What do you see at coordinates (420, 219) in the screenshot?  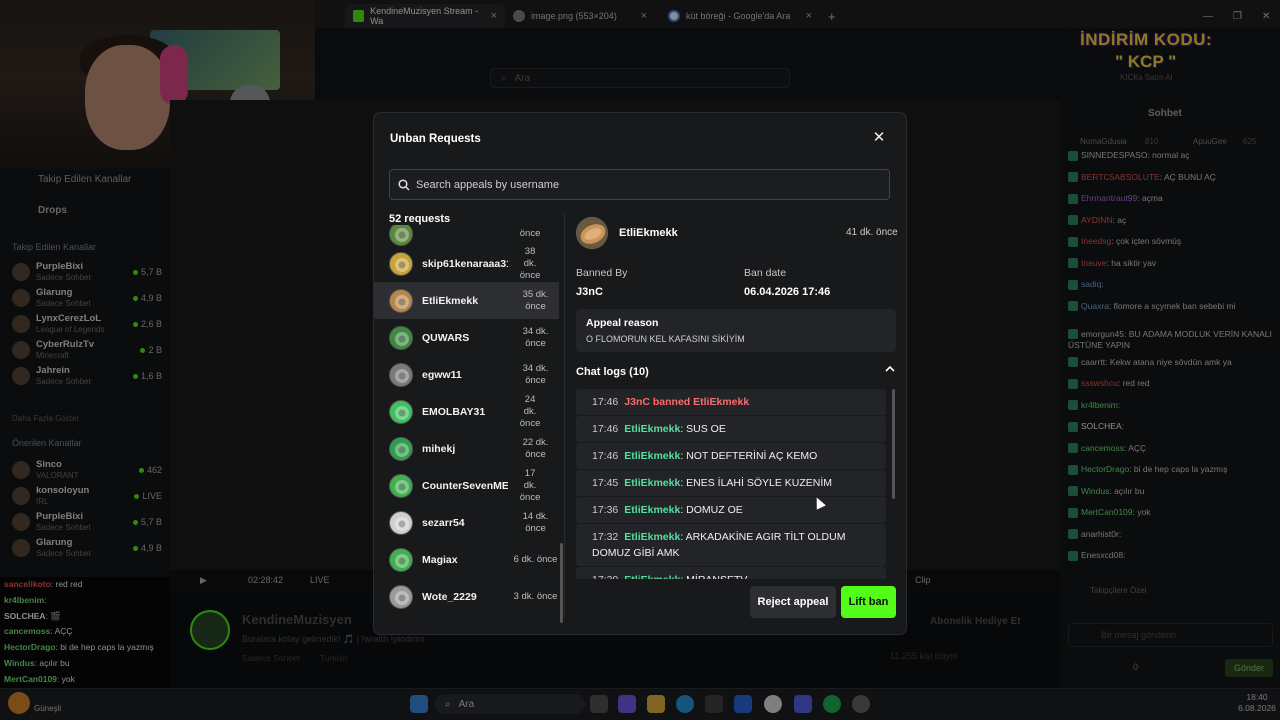 I see `request-count: 52 requests` at bounding box center [420, 219].